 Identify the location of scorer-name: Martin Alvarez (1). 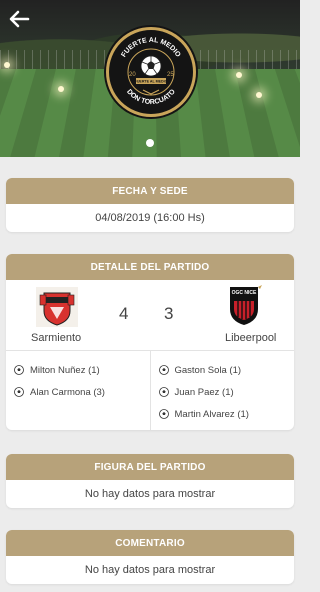
(211, 414).